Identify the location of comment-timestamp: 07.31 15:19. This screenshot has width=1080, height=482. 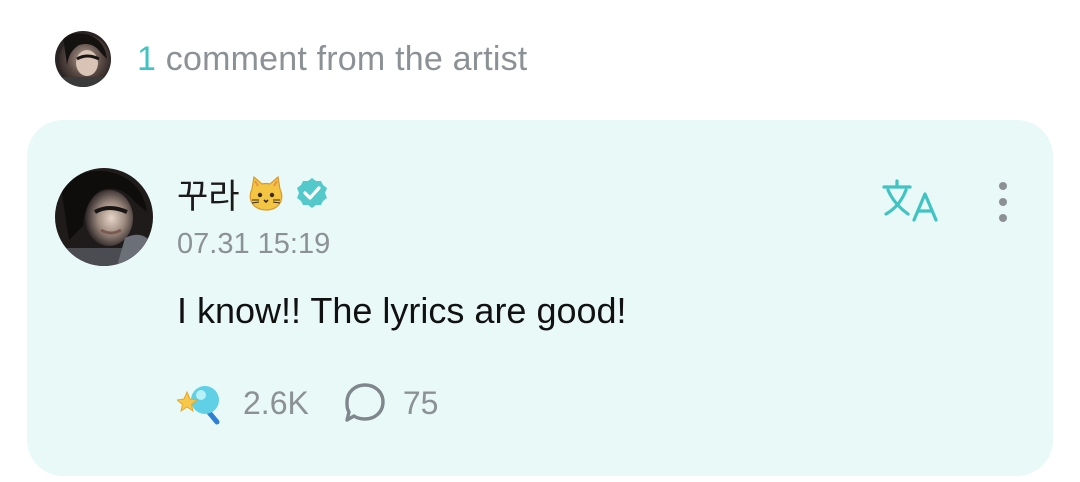
(254, 244).